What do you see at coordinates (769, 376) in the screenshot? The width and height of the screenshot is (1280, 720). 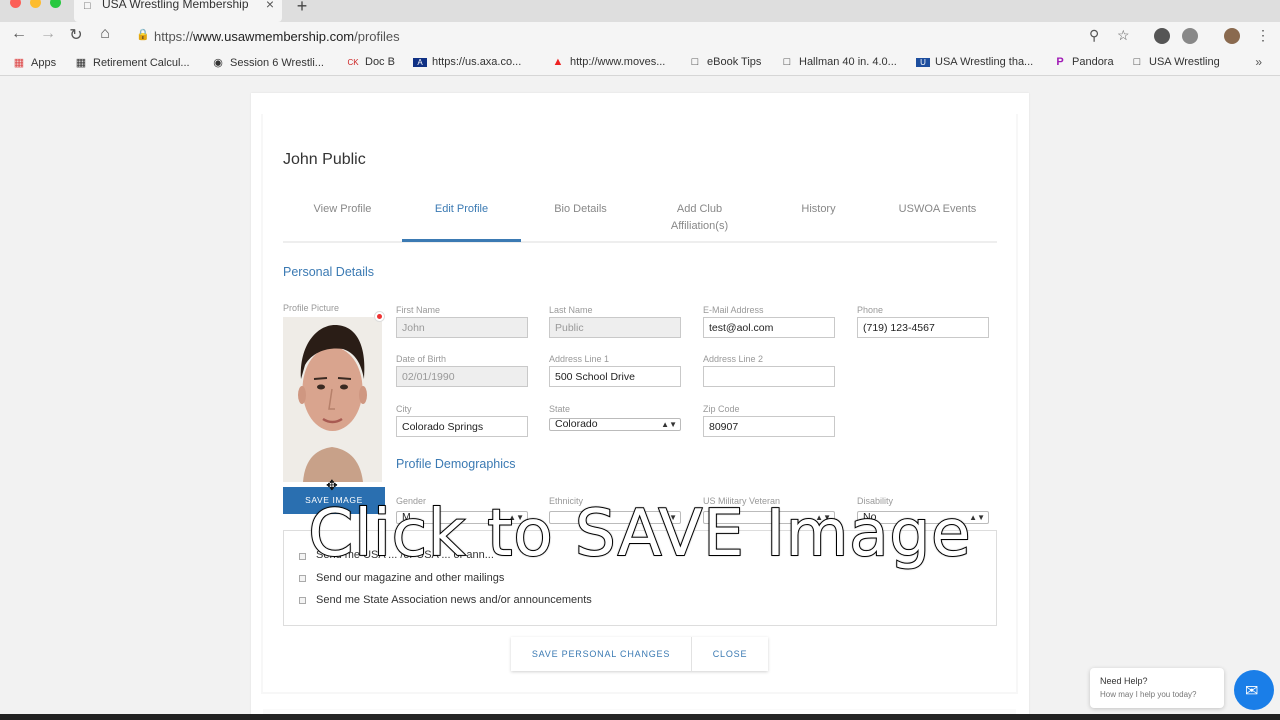 I see `address2-field` at bounding box center [769, 376].